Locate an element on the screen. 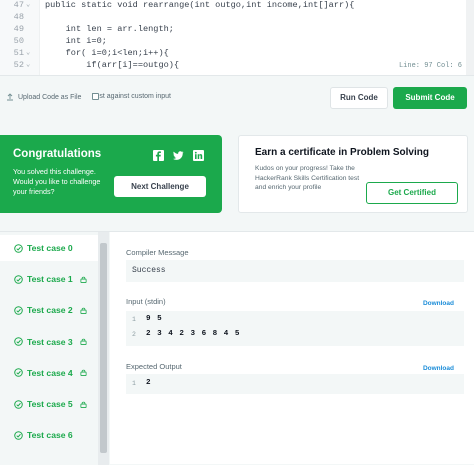 The height and width of the screenshot is (465, 474). test-case-tab: Test case 0 is located at coordinates (49, 248).